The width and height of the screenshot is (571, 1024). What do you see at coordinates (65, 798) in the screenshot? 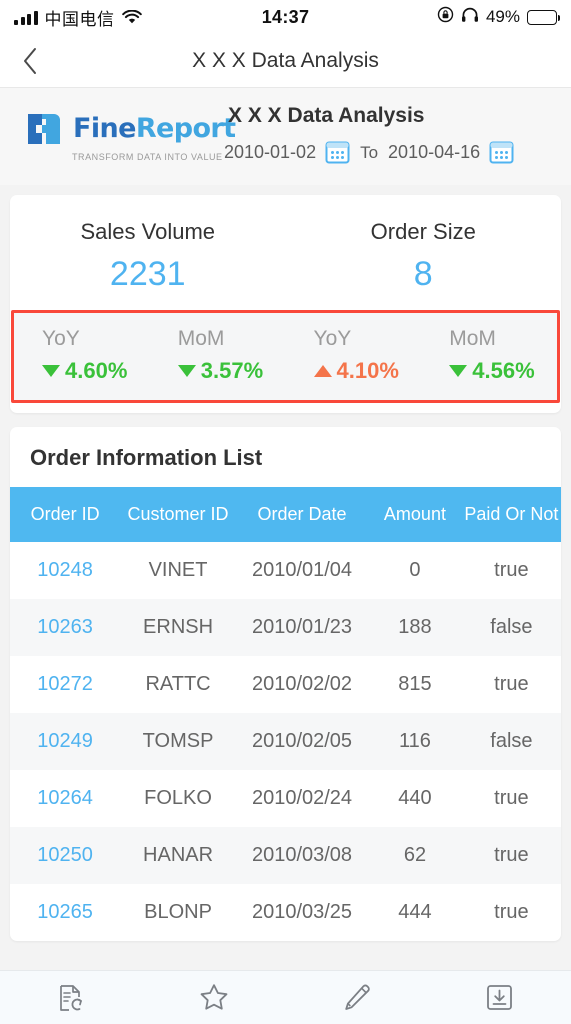
I see `order-id-link: 10264` at bounding box center [65, 798].